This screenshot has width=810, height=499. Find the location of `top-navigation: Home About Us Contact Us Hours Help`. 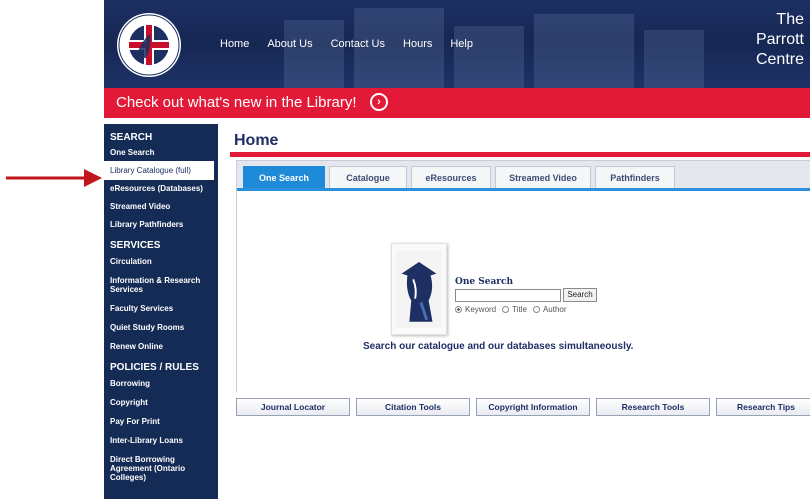

top-navigation: Home About Us Contact Us Hours Help is located at coordinates (355, 44).